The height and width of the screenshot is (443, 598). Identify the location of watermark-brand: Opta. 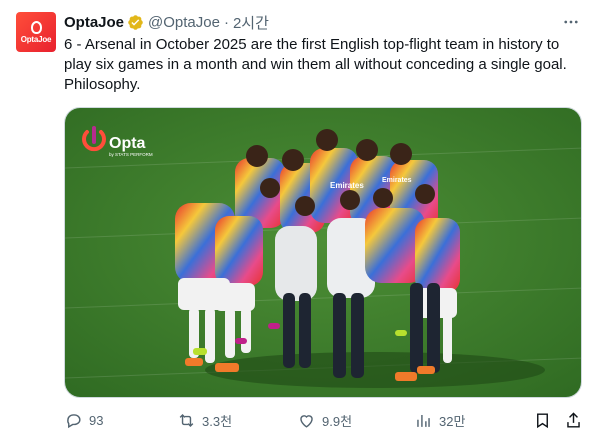
(127, 143).